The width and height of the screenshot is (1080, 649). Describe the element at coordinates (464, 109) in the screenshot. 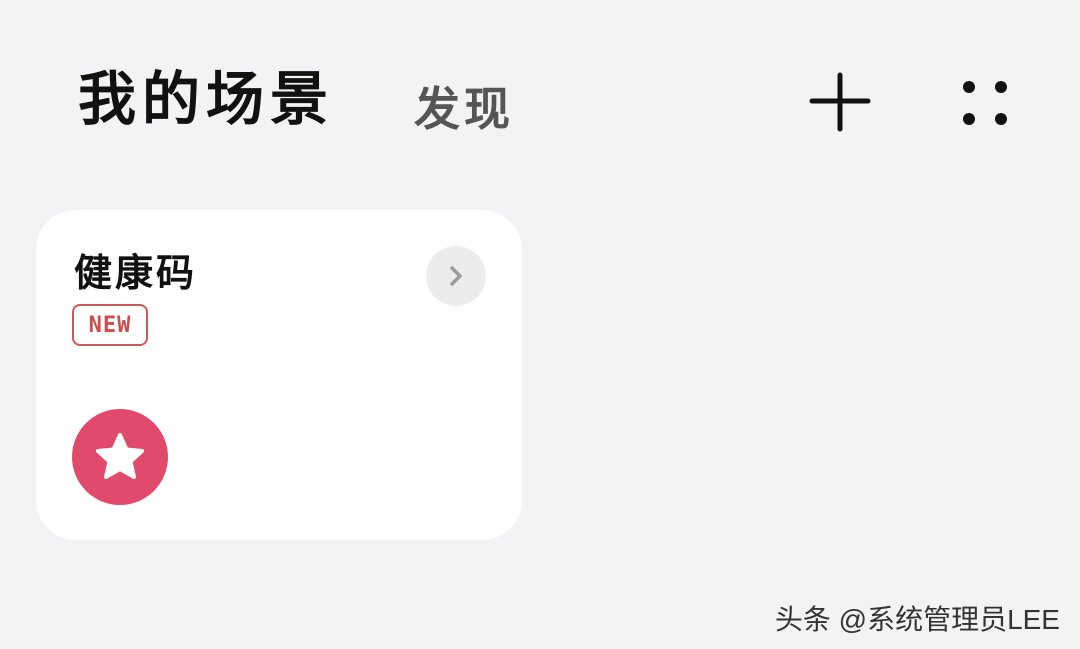

I see `tab-discover: 发现` at that location.